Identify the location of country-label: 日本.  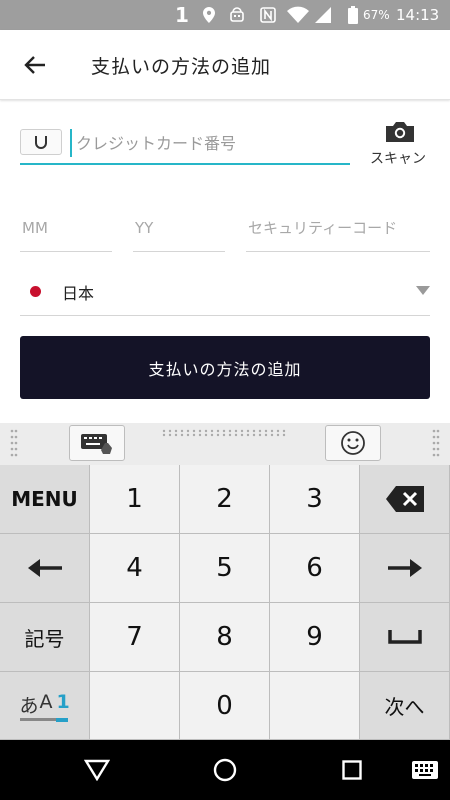
(78, 293).